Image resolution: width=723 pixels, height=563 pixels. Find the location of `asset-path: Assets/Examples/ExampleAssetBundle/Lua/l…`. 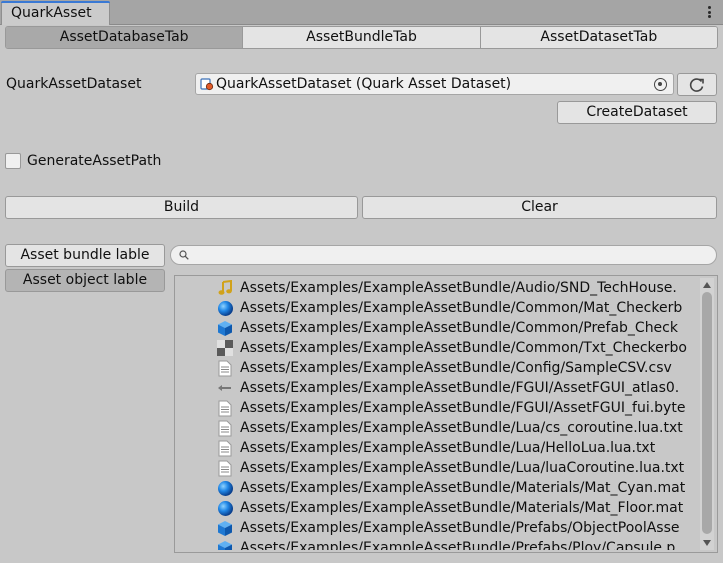

asset-path: Assets/Examples/ExampleAssetBundle/Lua/l… is located at coordinates (462, 468).